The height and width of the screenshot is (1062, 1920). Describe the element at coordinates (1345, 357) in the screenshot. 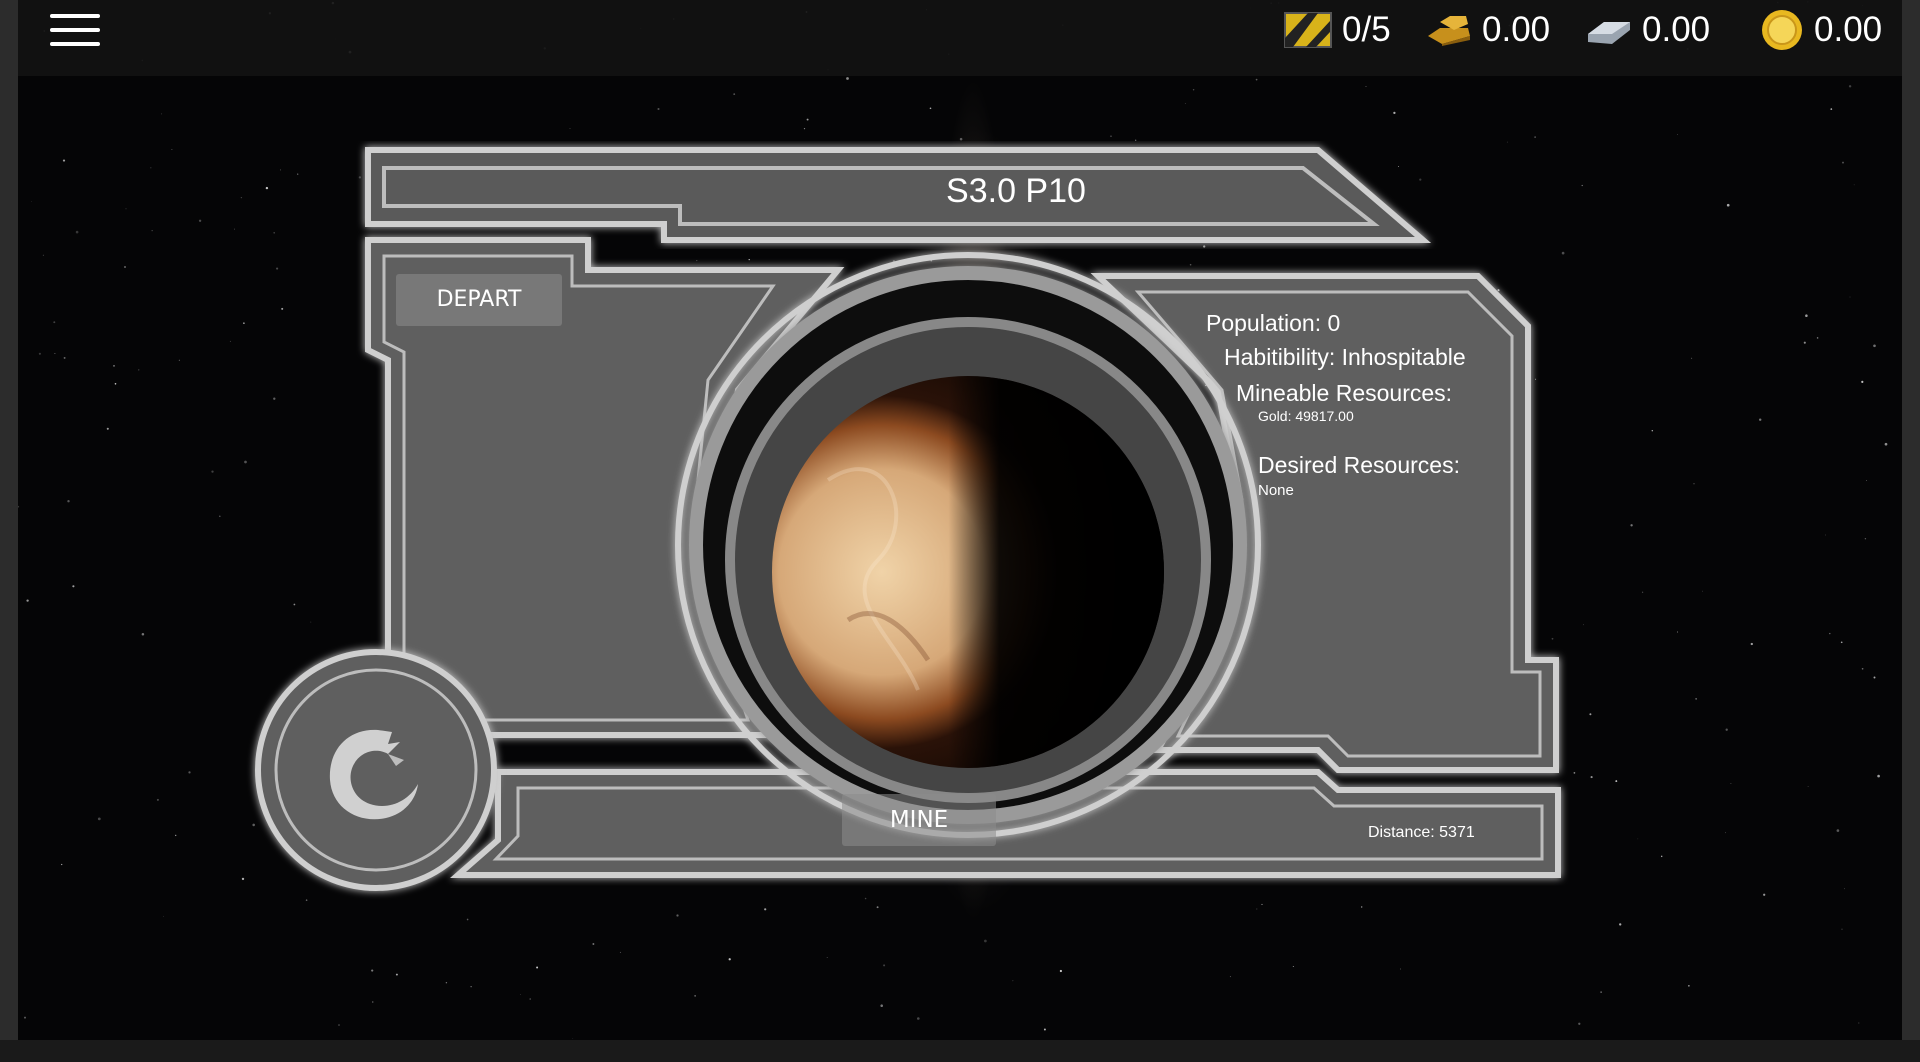

I see `habitability-label: Habitibility: Inhospitable` at that location.